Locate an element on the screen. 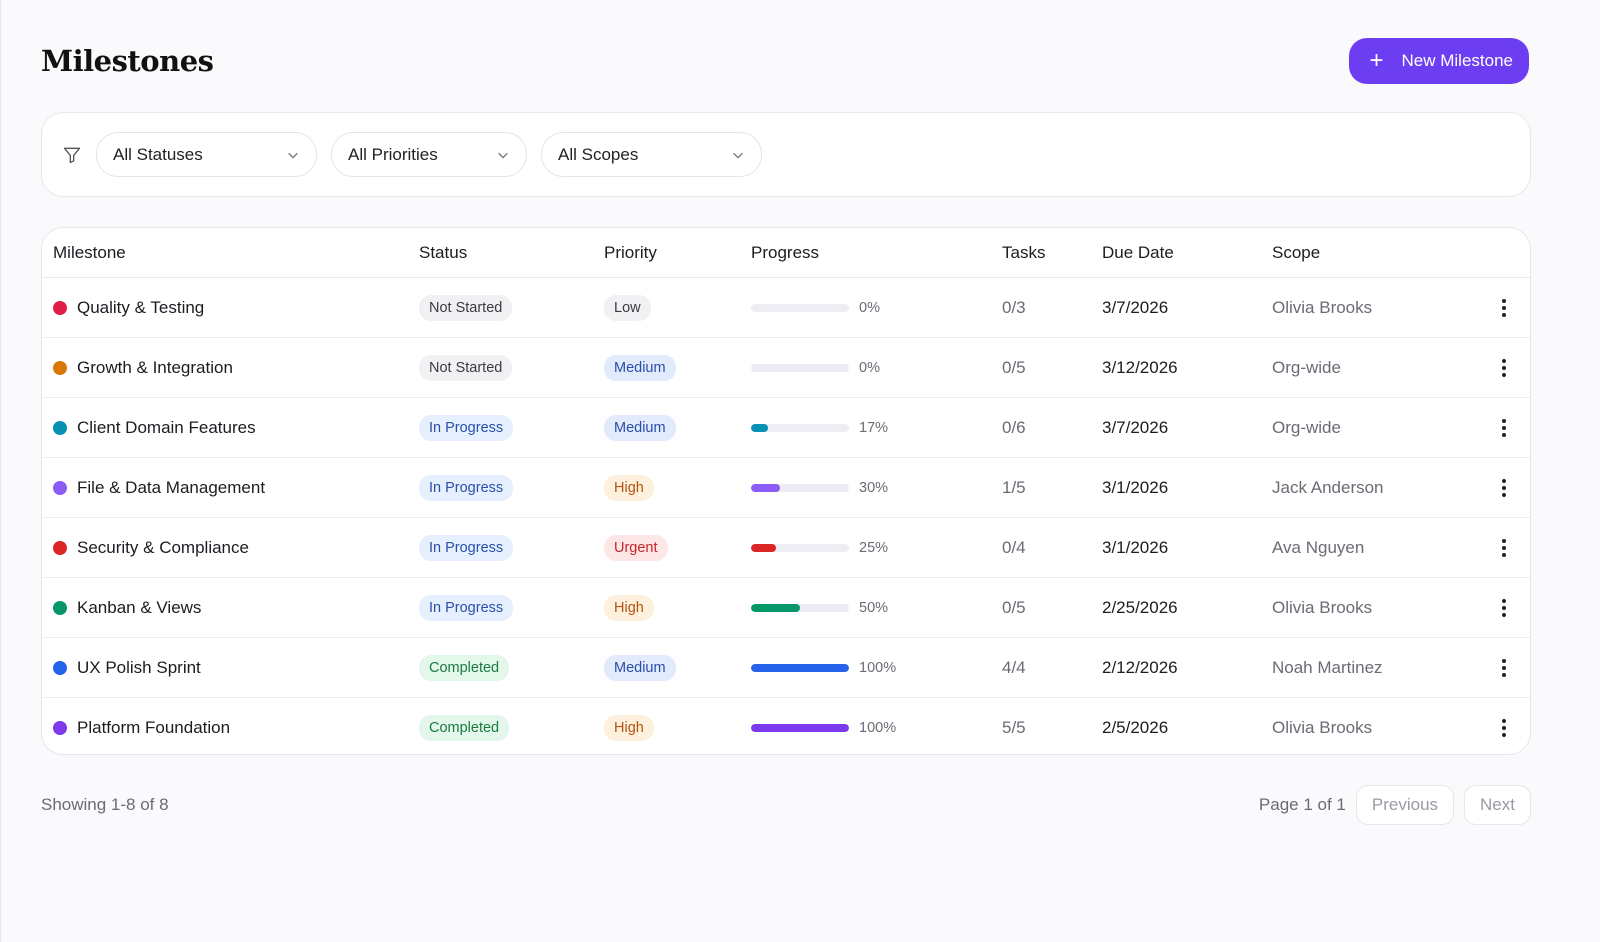 The height and width of the screenshot is (942, 1600). milestone-name: Platform Foundation is located at coordinates (153, 728).